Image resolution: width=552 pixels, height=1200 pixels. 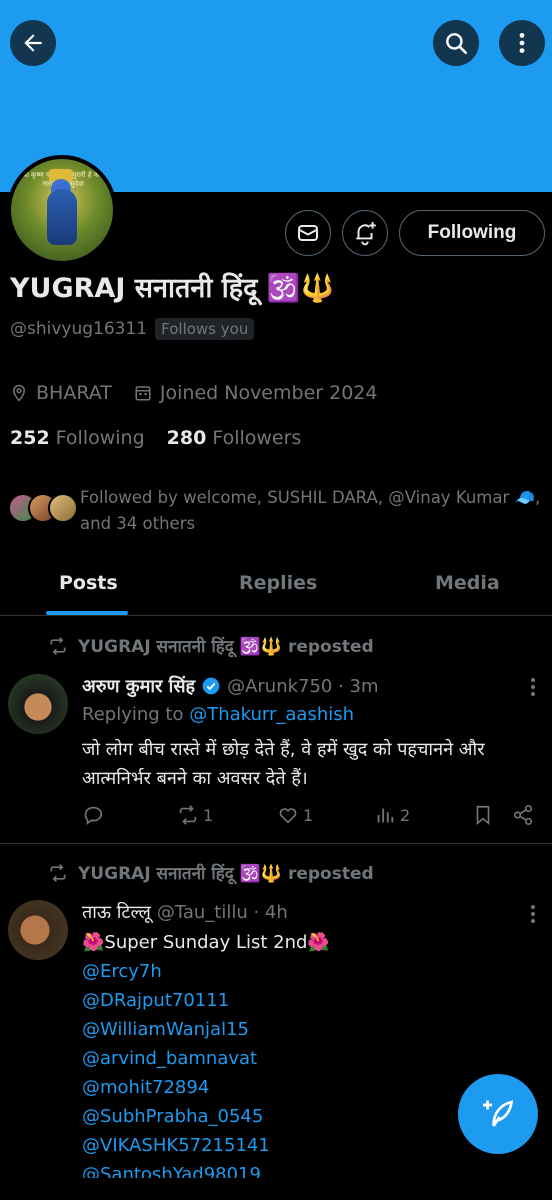 I want to click on handle-row: @shivyug16311 Follows you, so click(x=132, y=329).